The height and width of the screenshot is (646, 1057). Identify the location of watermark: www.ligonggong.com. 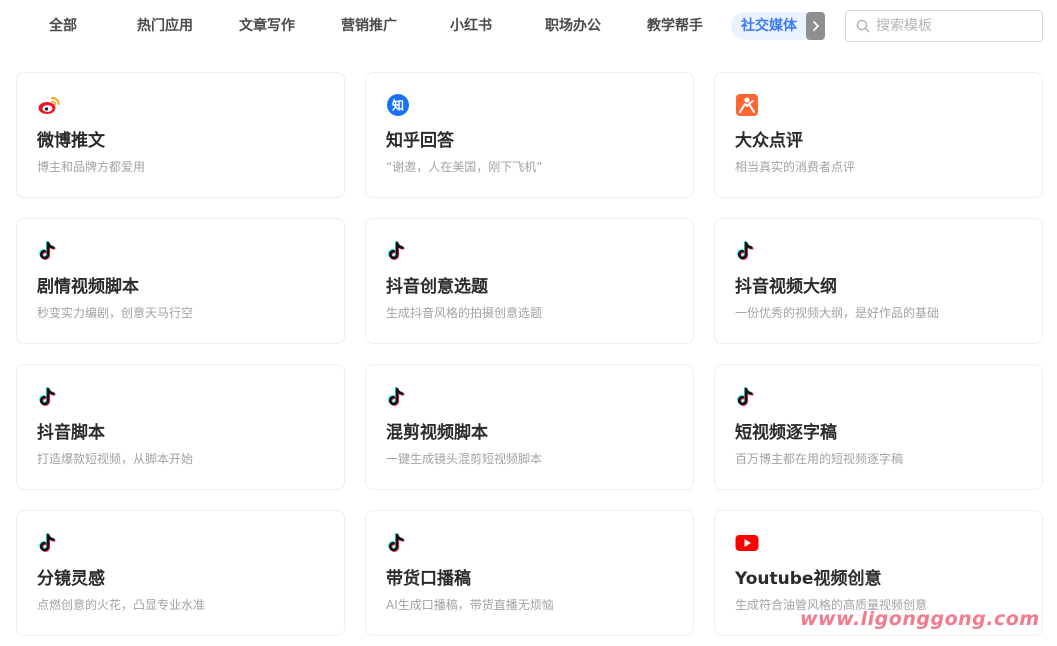
(920, 619).